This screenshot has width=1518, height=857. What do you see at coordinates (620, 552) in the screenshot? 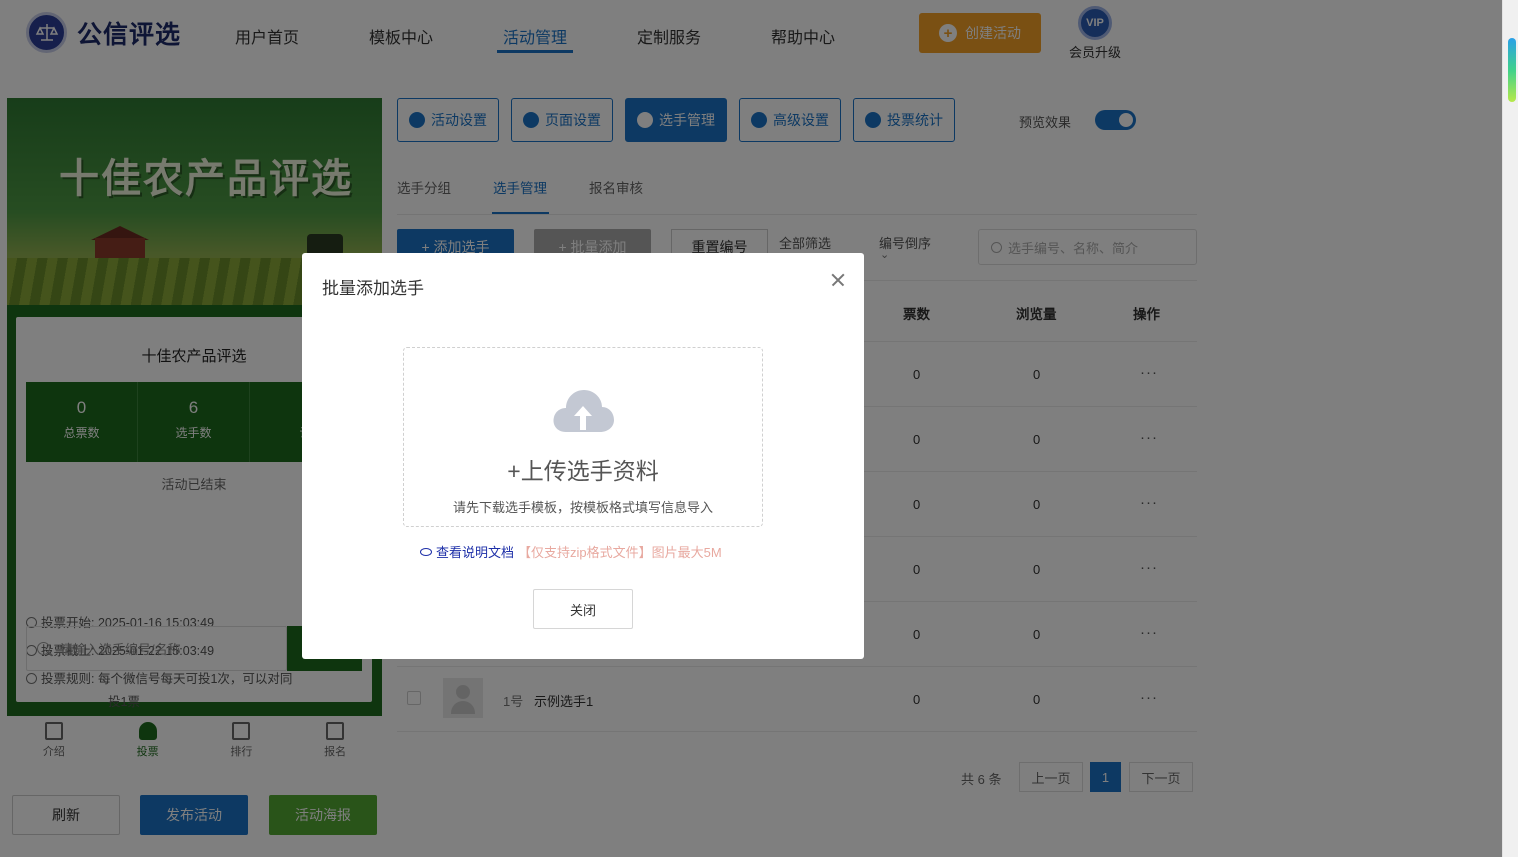
I see `file-format-note: 【仅支持zip格式文件】图片最大5M` at bounding box center [620, 552].